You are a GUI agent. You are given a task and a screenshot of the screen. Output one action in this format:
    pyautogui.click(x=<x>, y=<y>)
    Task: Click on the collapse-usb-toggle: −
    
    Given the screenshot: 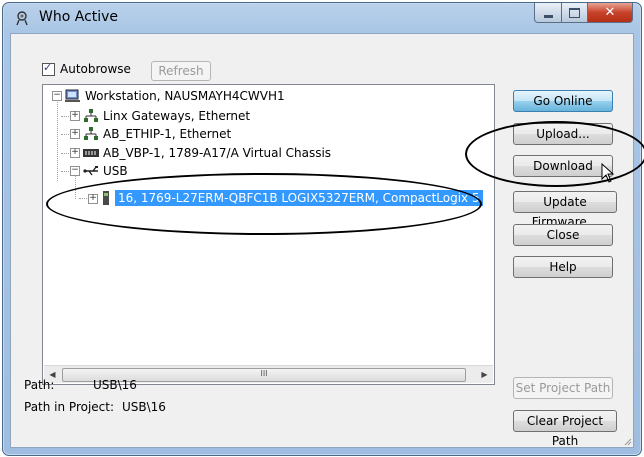 What is the action you would take?
    pyautogui.click(x=75, y=171)
    